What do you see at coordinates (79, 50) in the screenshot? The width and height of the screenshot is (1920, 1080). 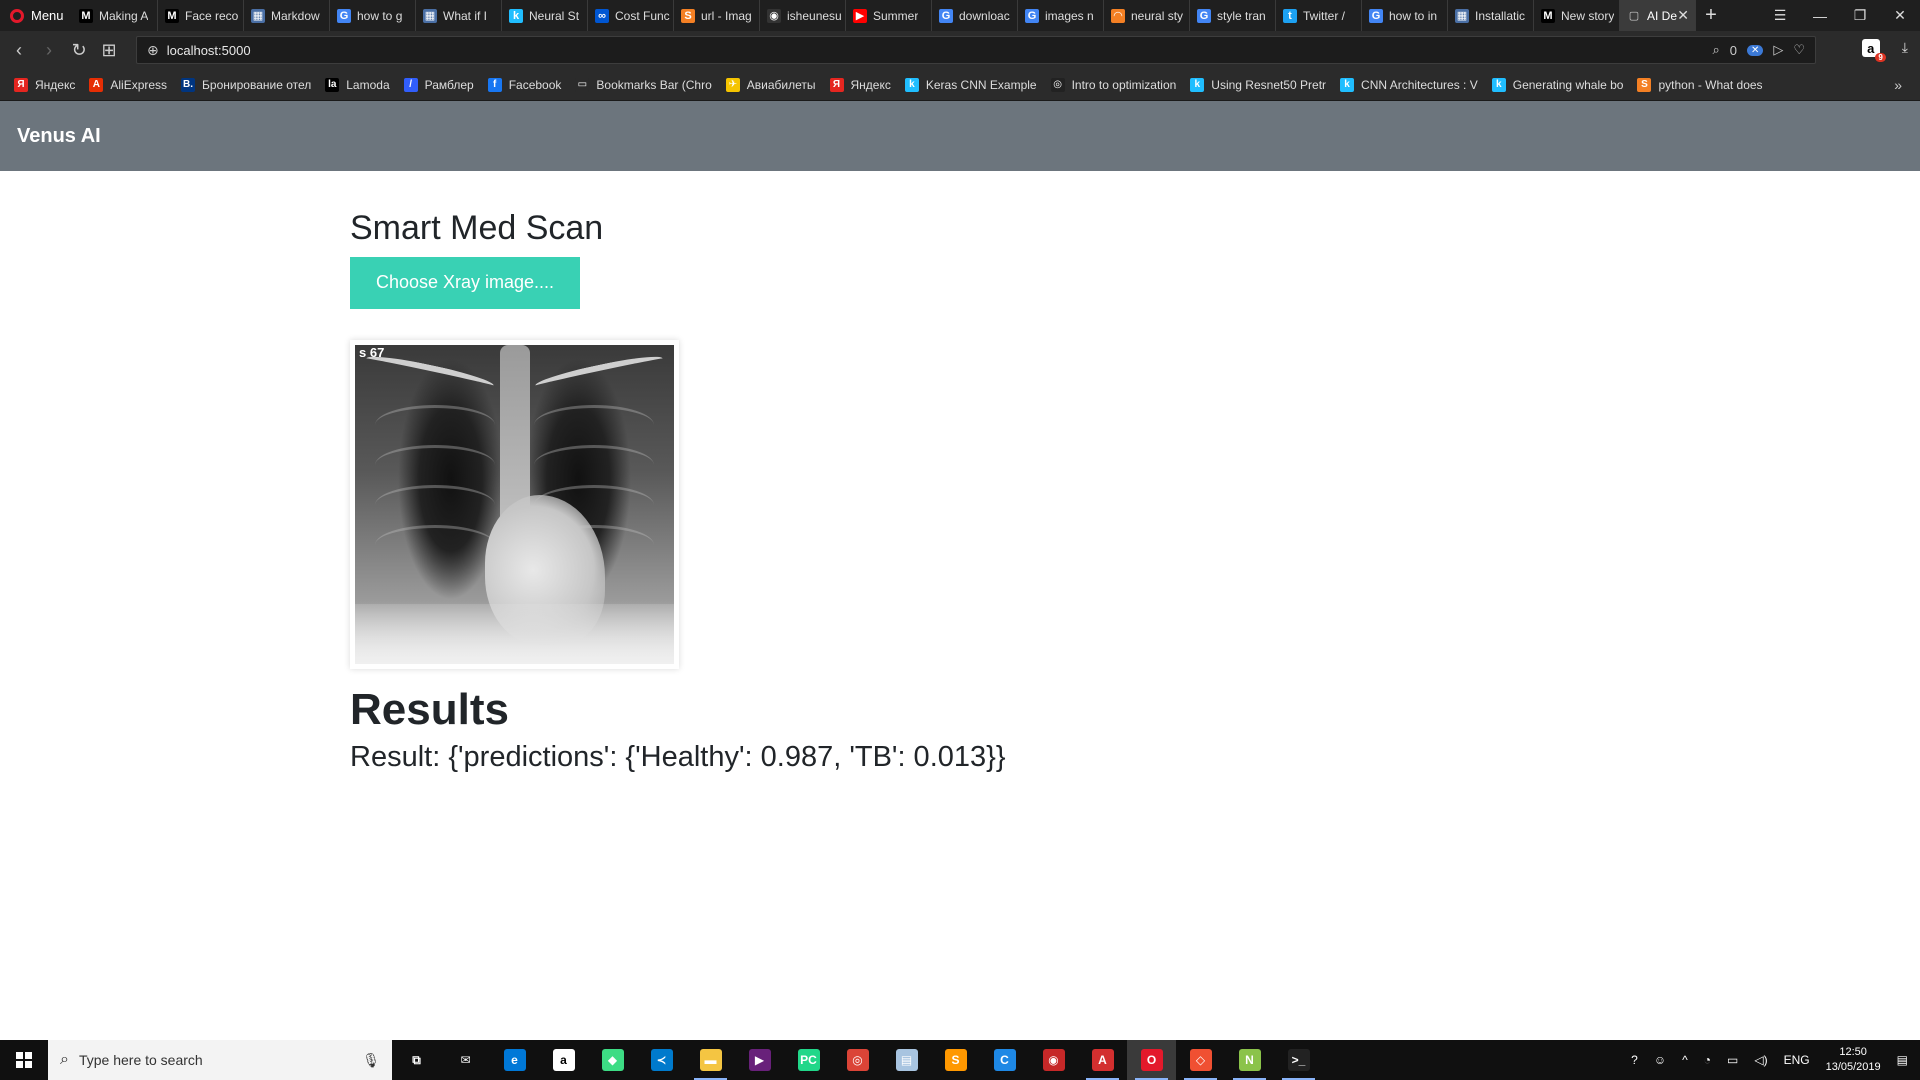 I see `reload-button: ↻` at bounding box center [79, 50].